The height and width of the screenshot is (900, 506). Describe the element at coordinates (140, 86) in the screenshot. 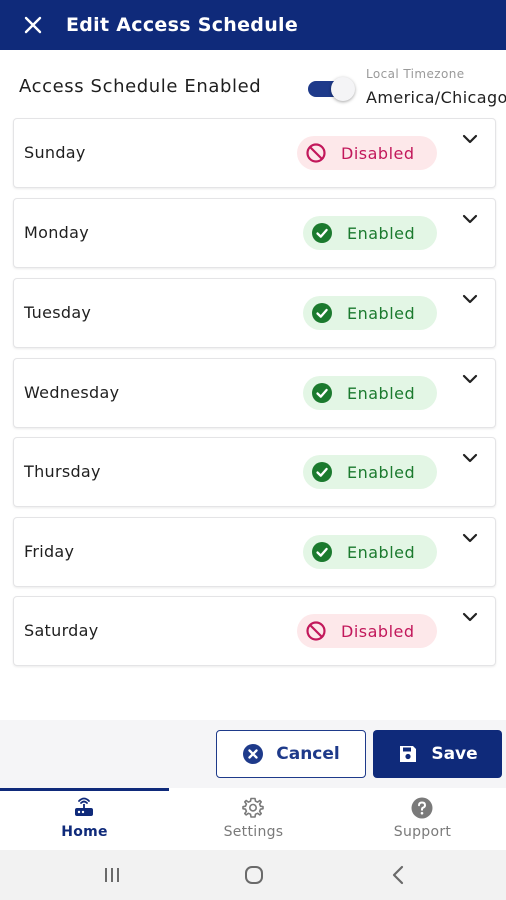

I see `schedule-toggle-label: Access Schedule Enabled` at that location.